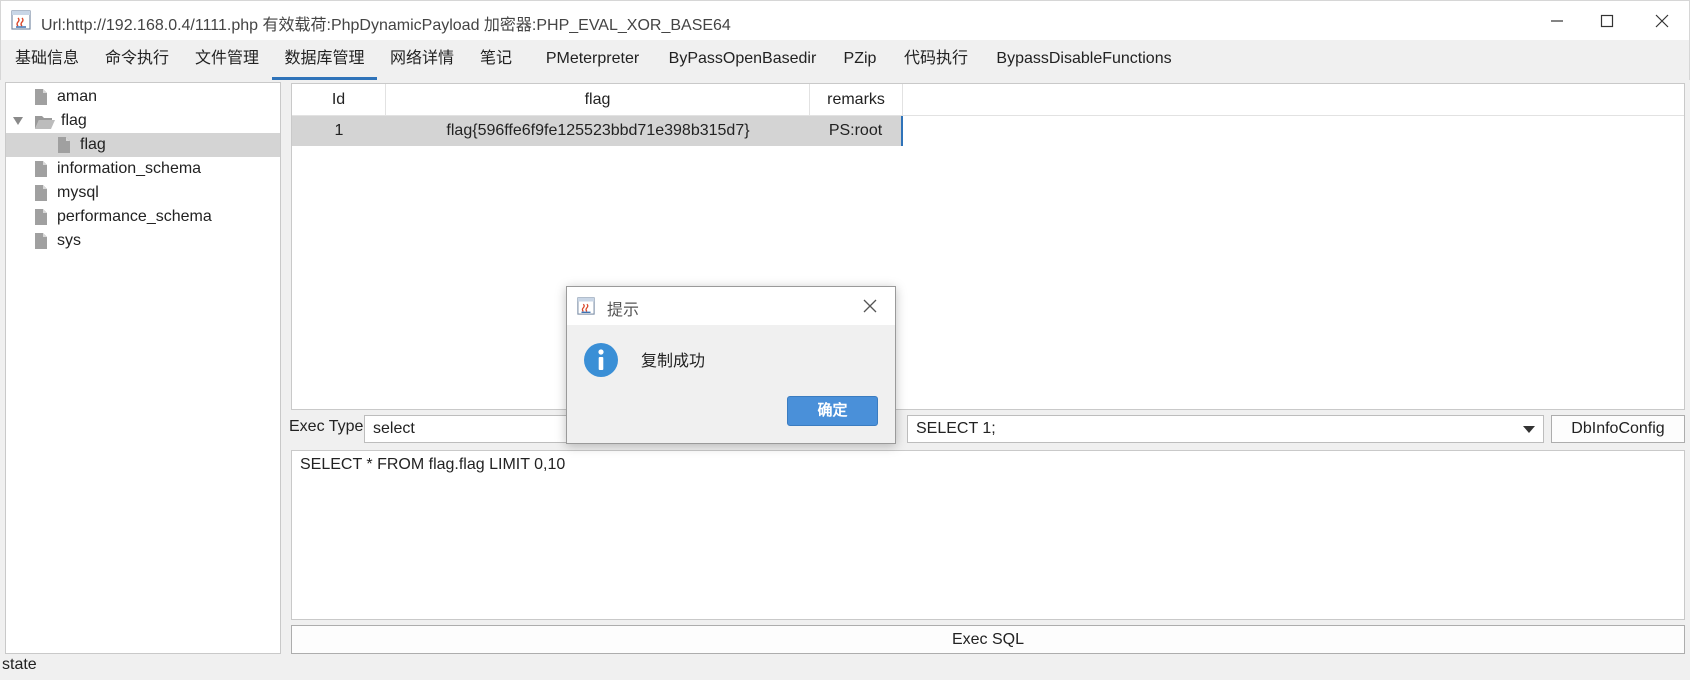 This screenshot has height=680, width=1690. What do you see at coordinates (324, 60) in the screenshot?
I see `tab-database-manager: 数据库管理` at bounding box center [324, 60].